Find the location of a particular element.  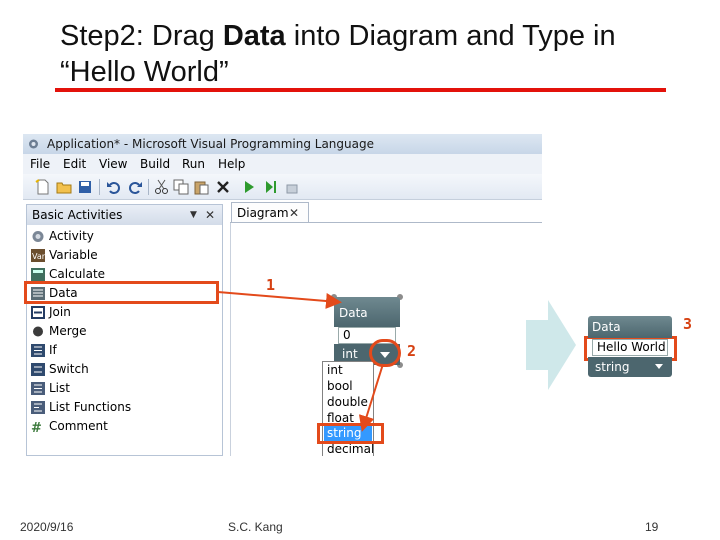

activity-label: List is located at coordinates (59, 388).